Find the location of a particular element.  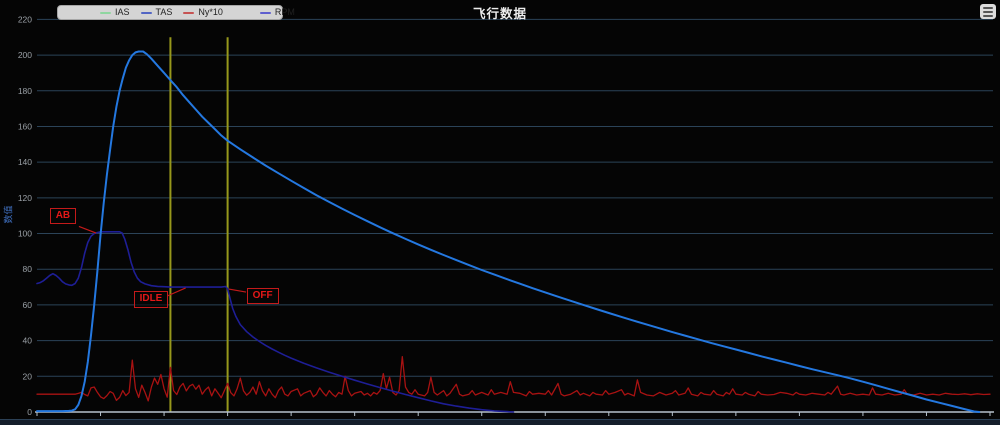

annotation-off: OFF is located at coordinates (262, 296).